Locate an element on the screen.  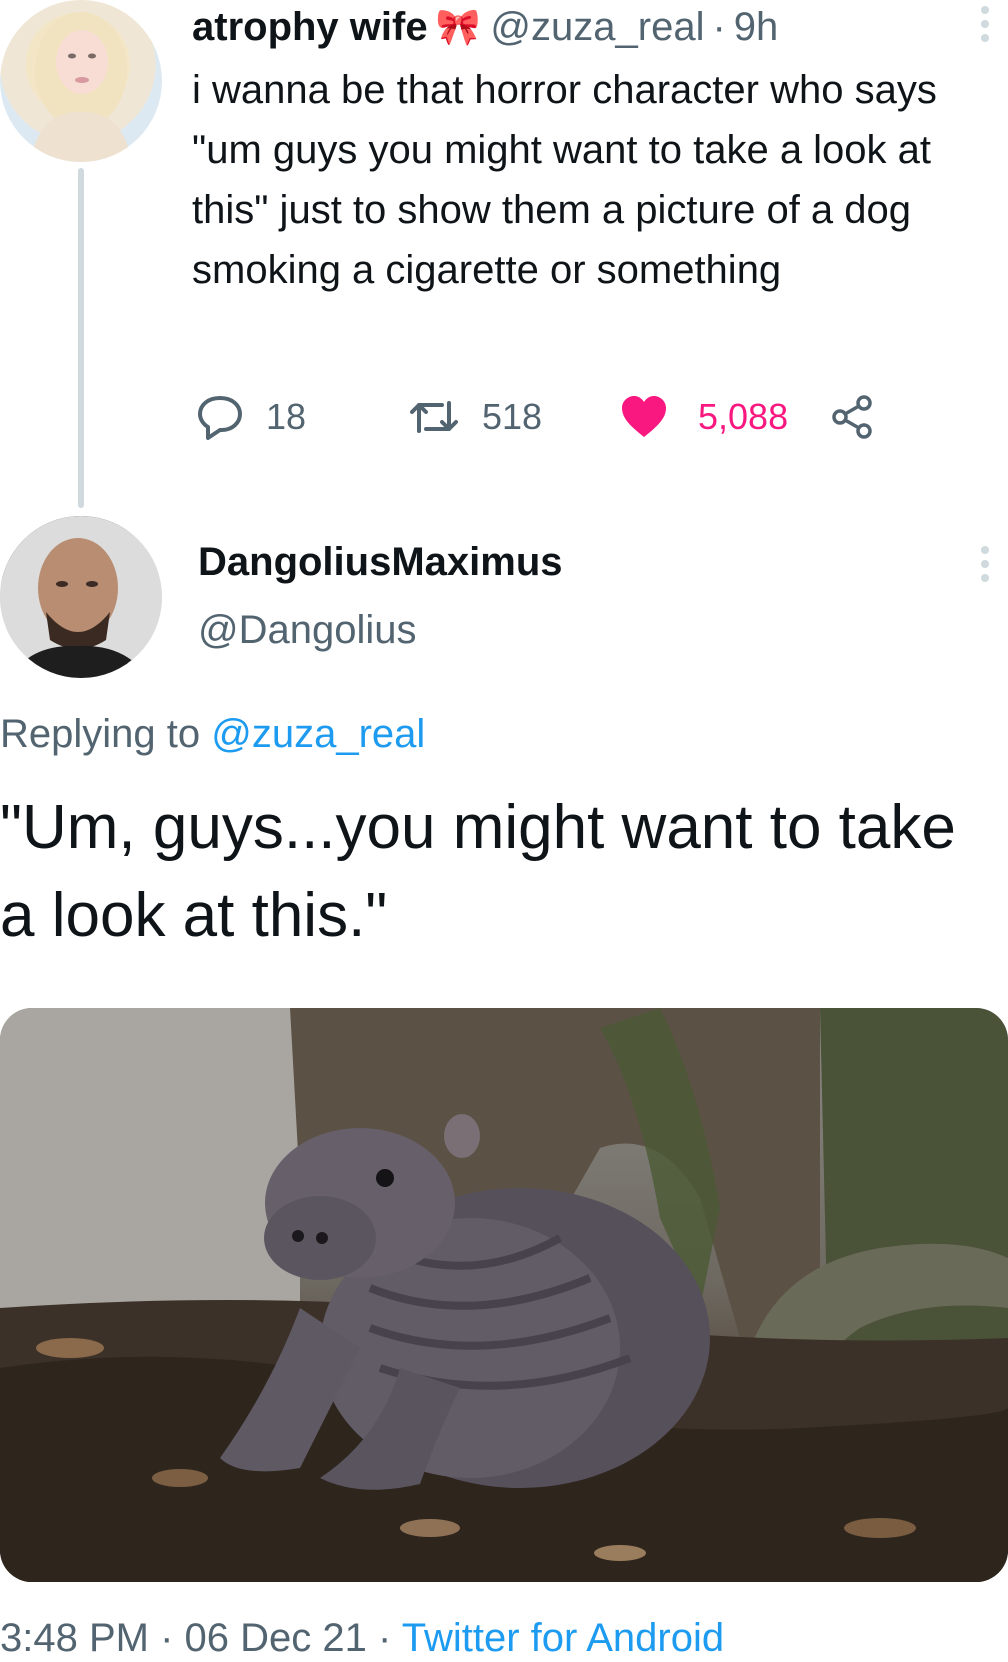
replying-to: Replying to @zuza_real is located at coordinates (212, 734).